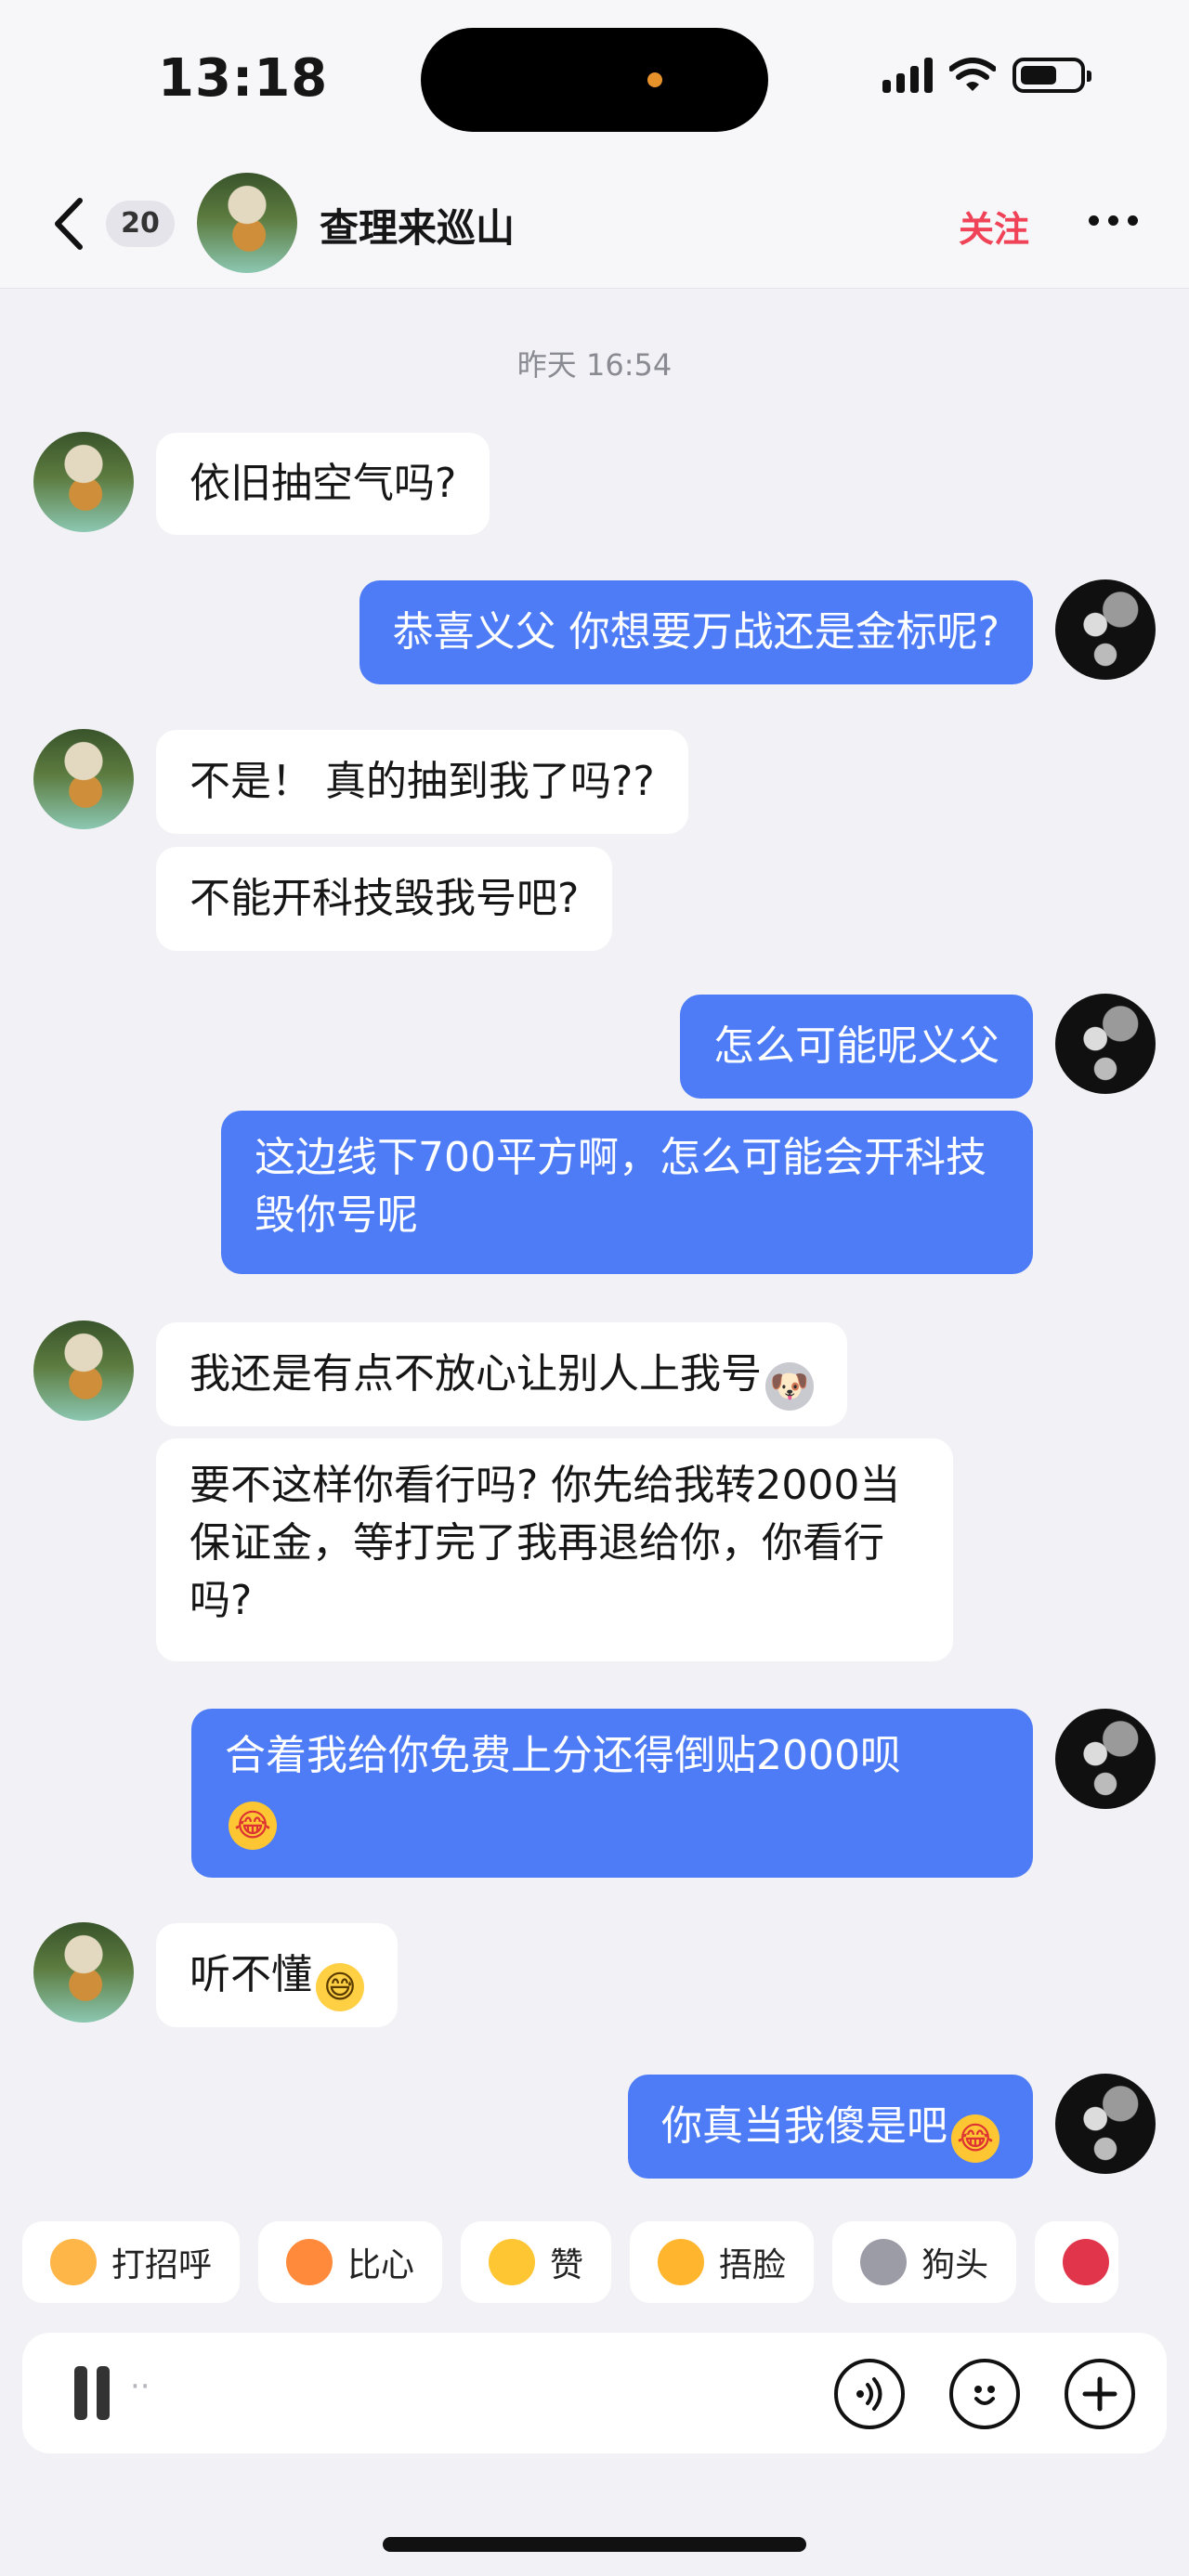 The image size is (1189, 2576). What do you see at coordinates (789, 1386) in the screenshot?
I see `dog-head-emoji-icon: 🐶` at bounding box center [789, 1386].